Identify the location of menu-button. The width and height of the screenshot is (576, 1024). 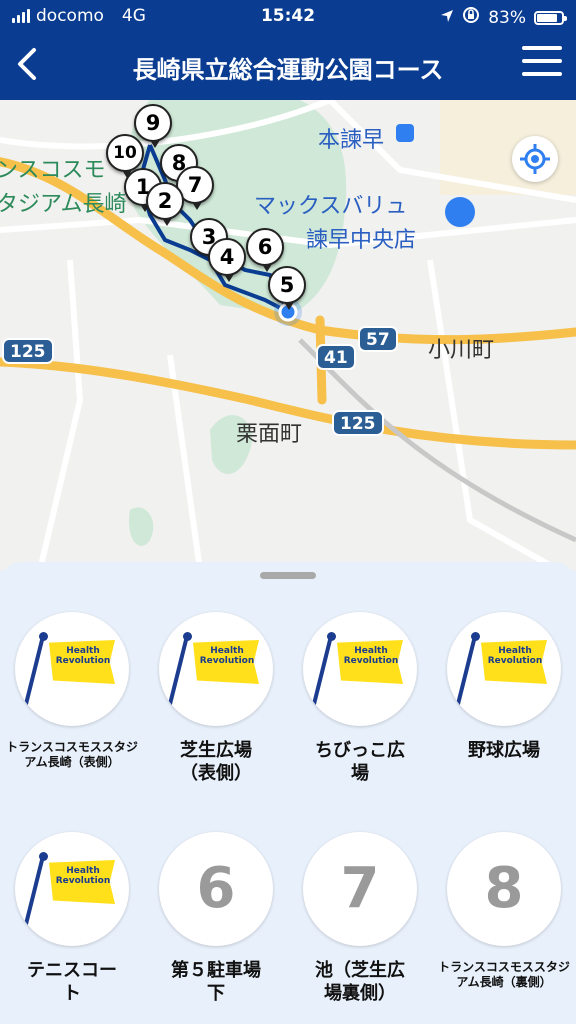
(542, 64).